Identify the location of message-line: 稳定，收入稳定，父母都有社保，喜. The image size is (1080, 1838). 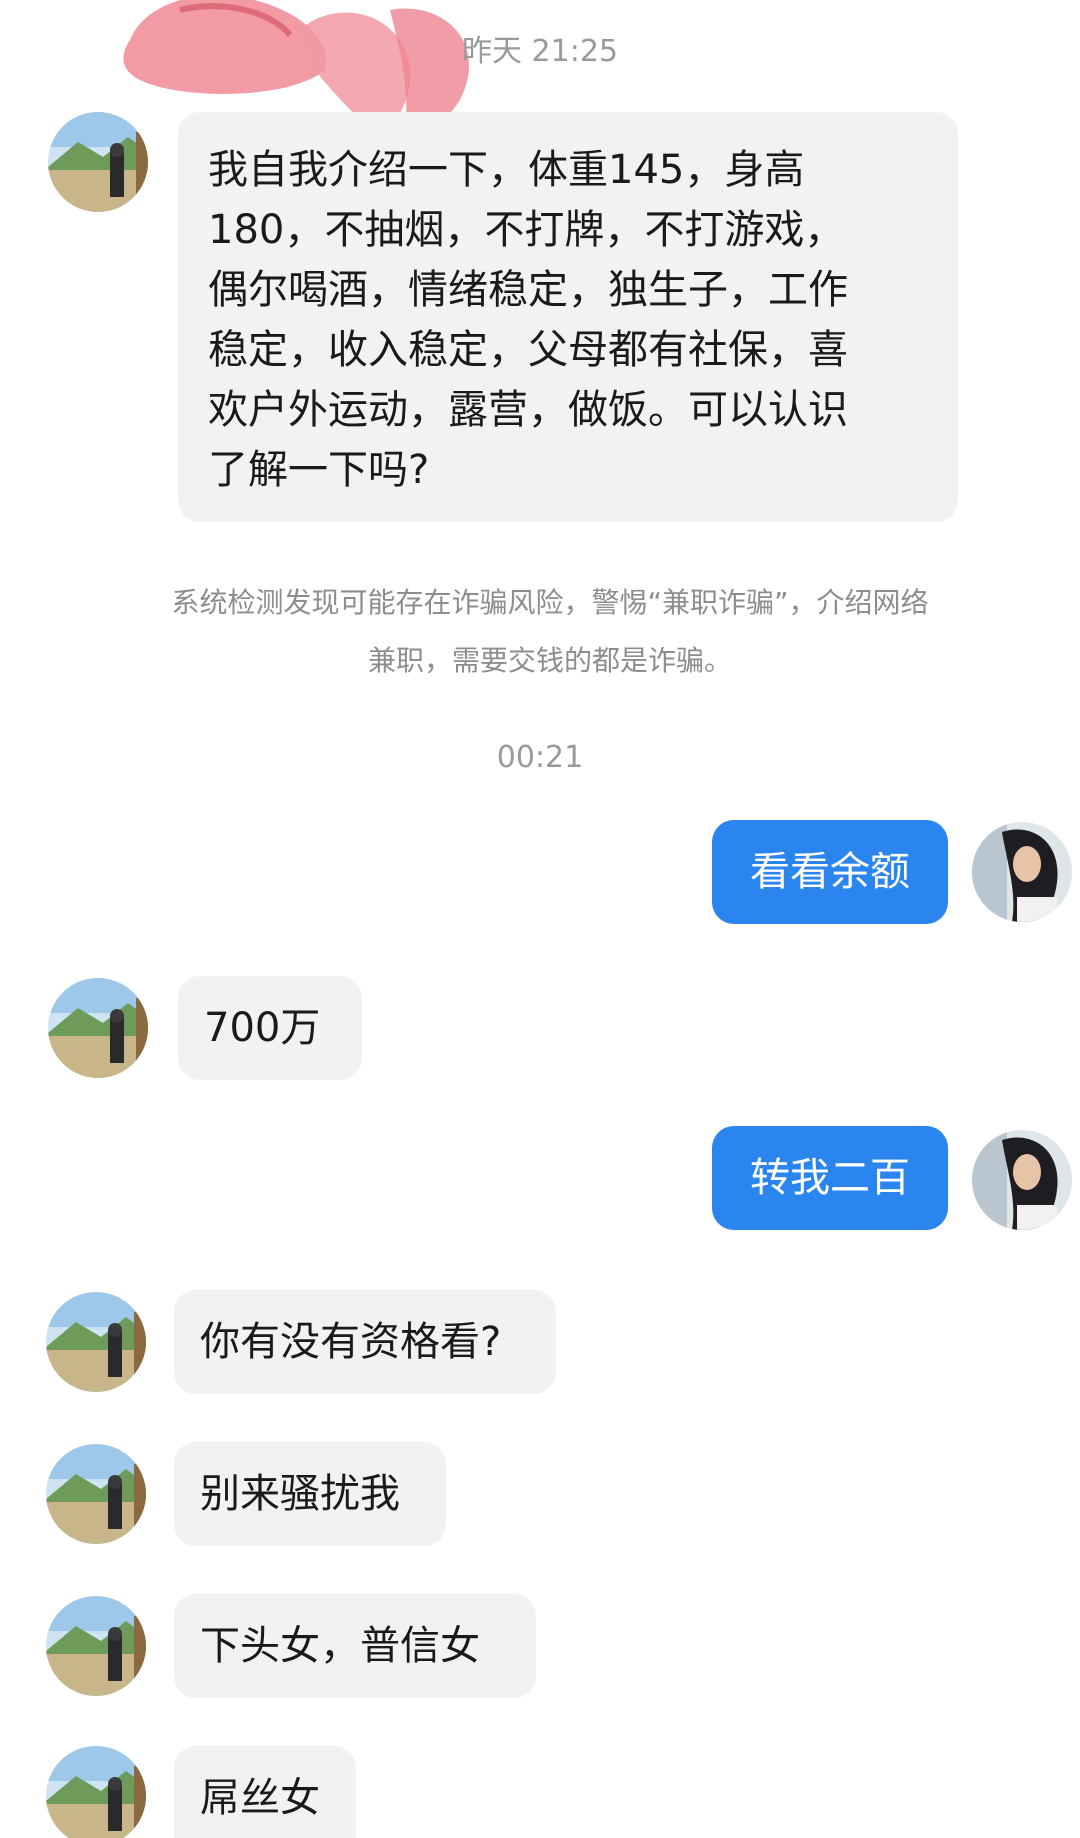
(528, 350).